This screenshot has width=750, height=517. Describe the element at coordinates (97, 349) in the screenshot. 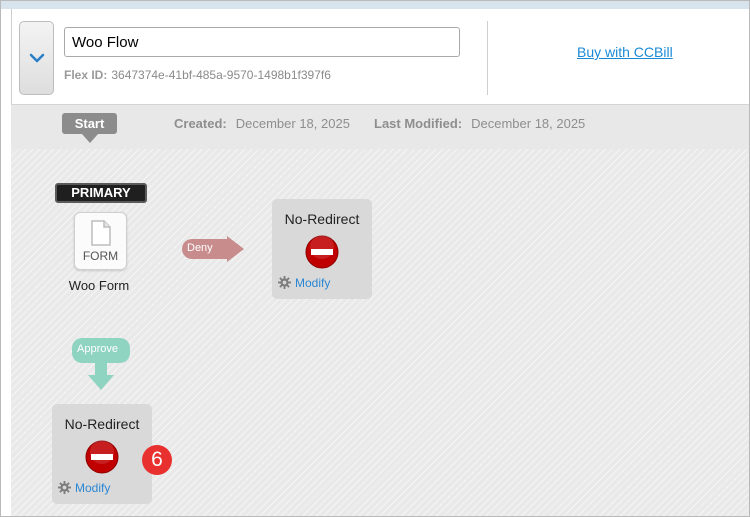

I see `approve-label: Approve` at that location.